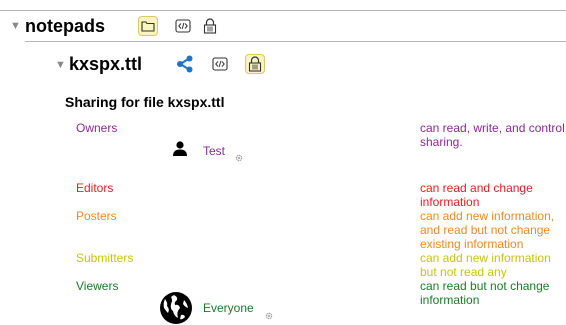  I want to click on role-label-owners: Owners, so click(97, 128).